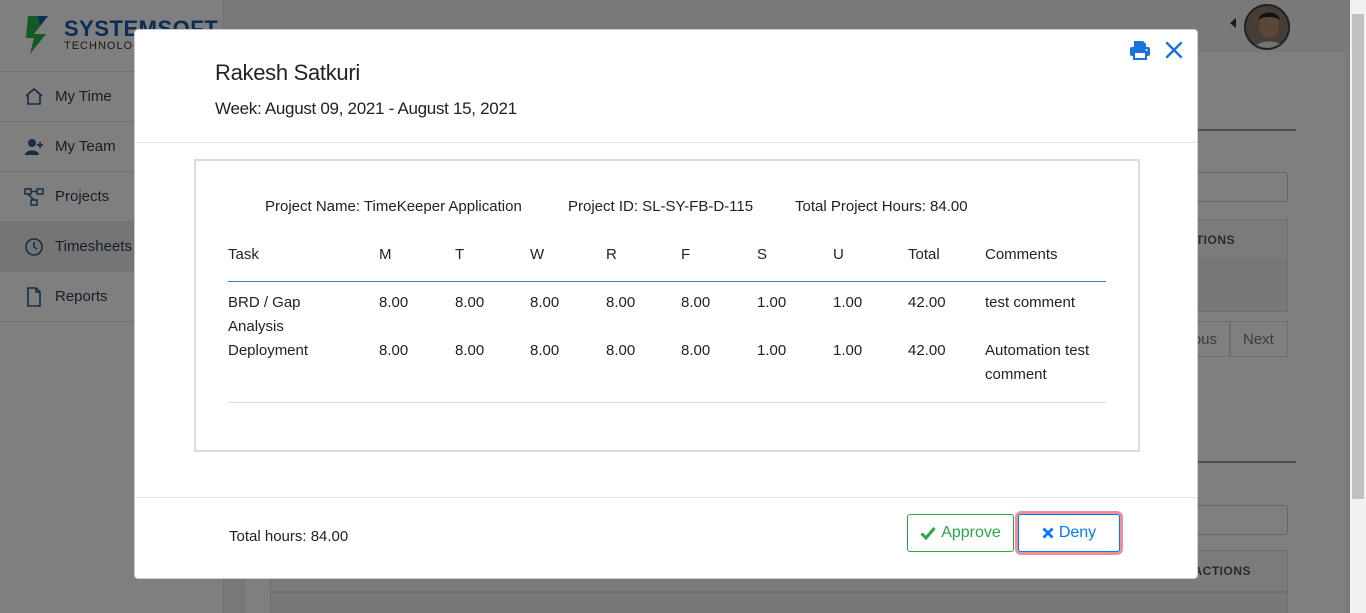 Image resolution: width=1366 pixels, height=613 pixels. What do you see at coordinates (1048, 533) in the screenshot?
I see `times-icon` at bounding box center [1048, 533].